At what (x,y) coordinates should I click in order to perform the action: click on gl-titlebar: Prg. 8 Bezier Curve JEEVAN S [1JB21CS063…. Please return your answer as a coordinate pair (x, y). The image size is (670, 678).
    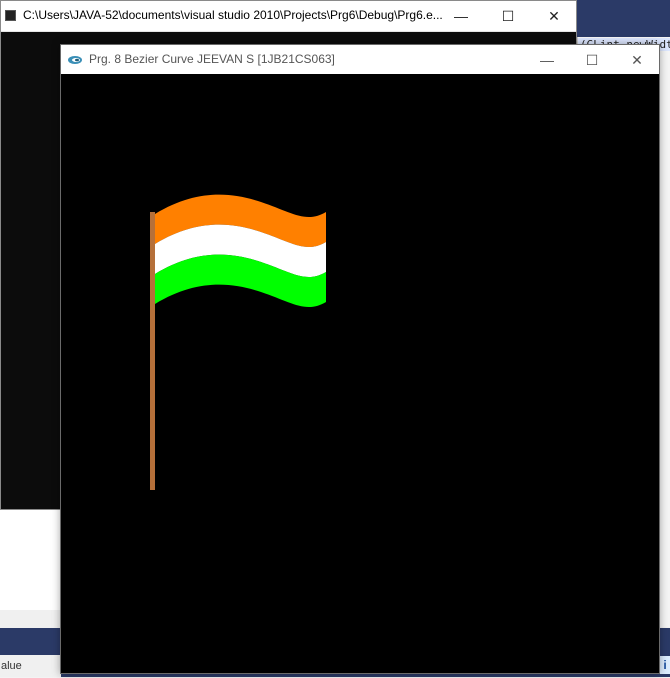
    Looking at the image, I should click on (360, 59).